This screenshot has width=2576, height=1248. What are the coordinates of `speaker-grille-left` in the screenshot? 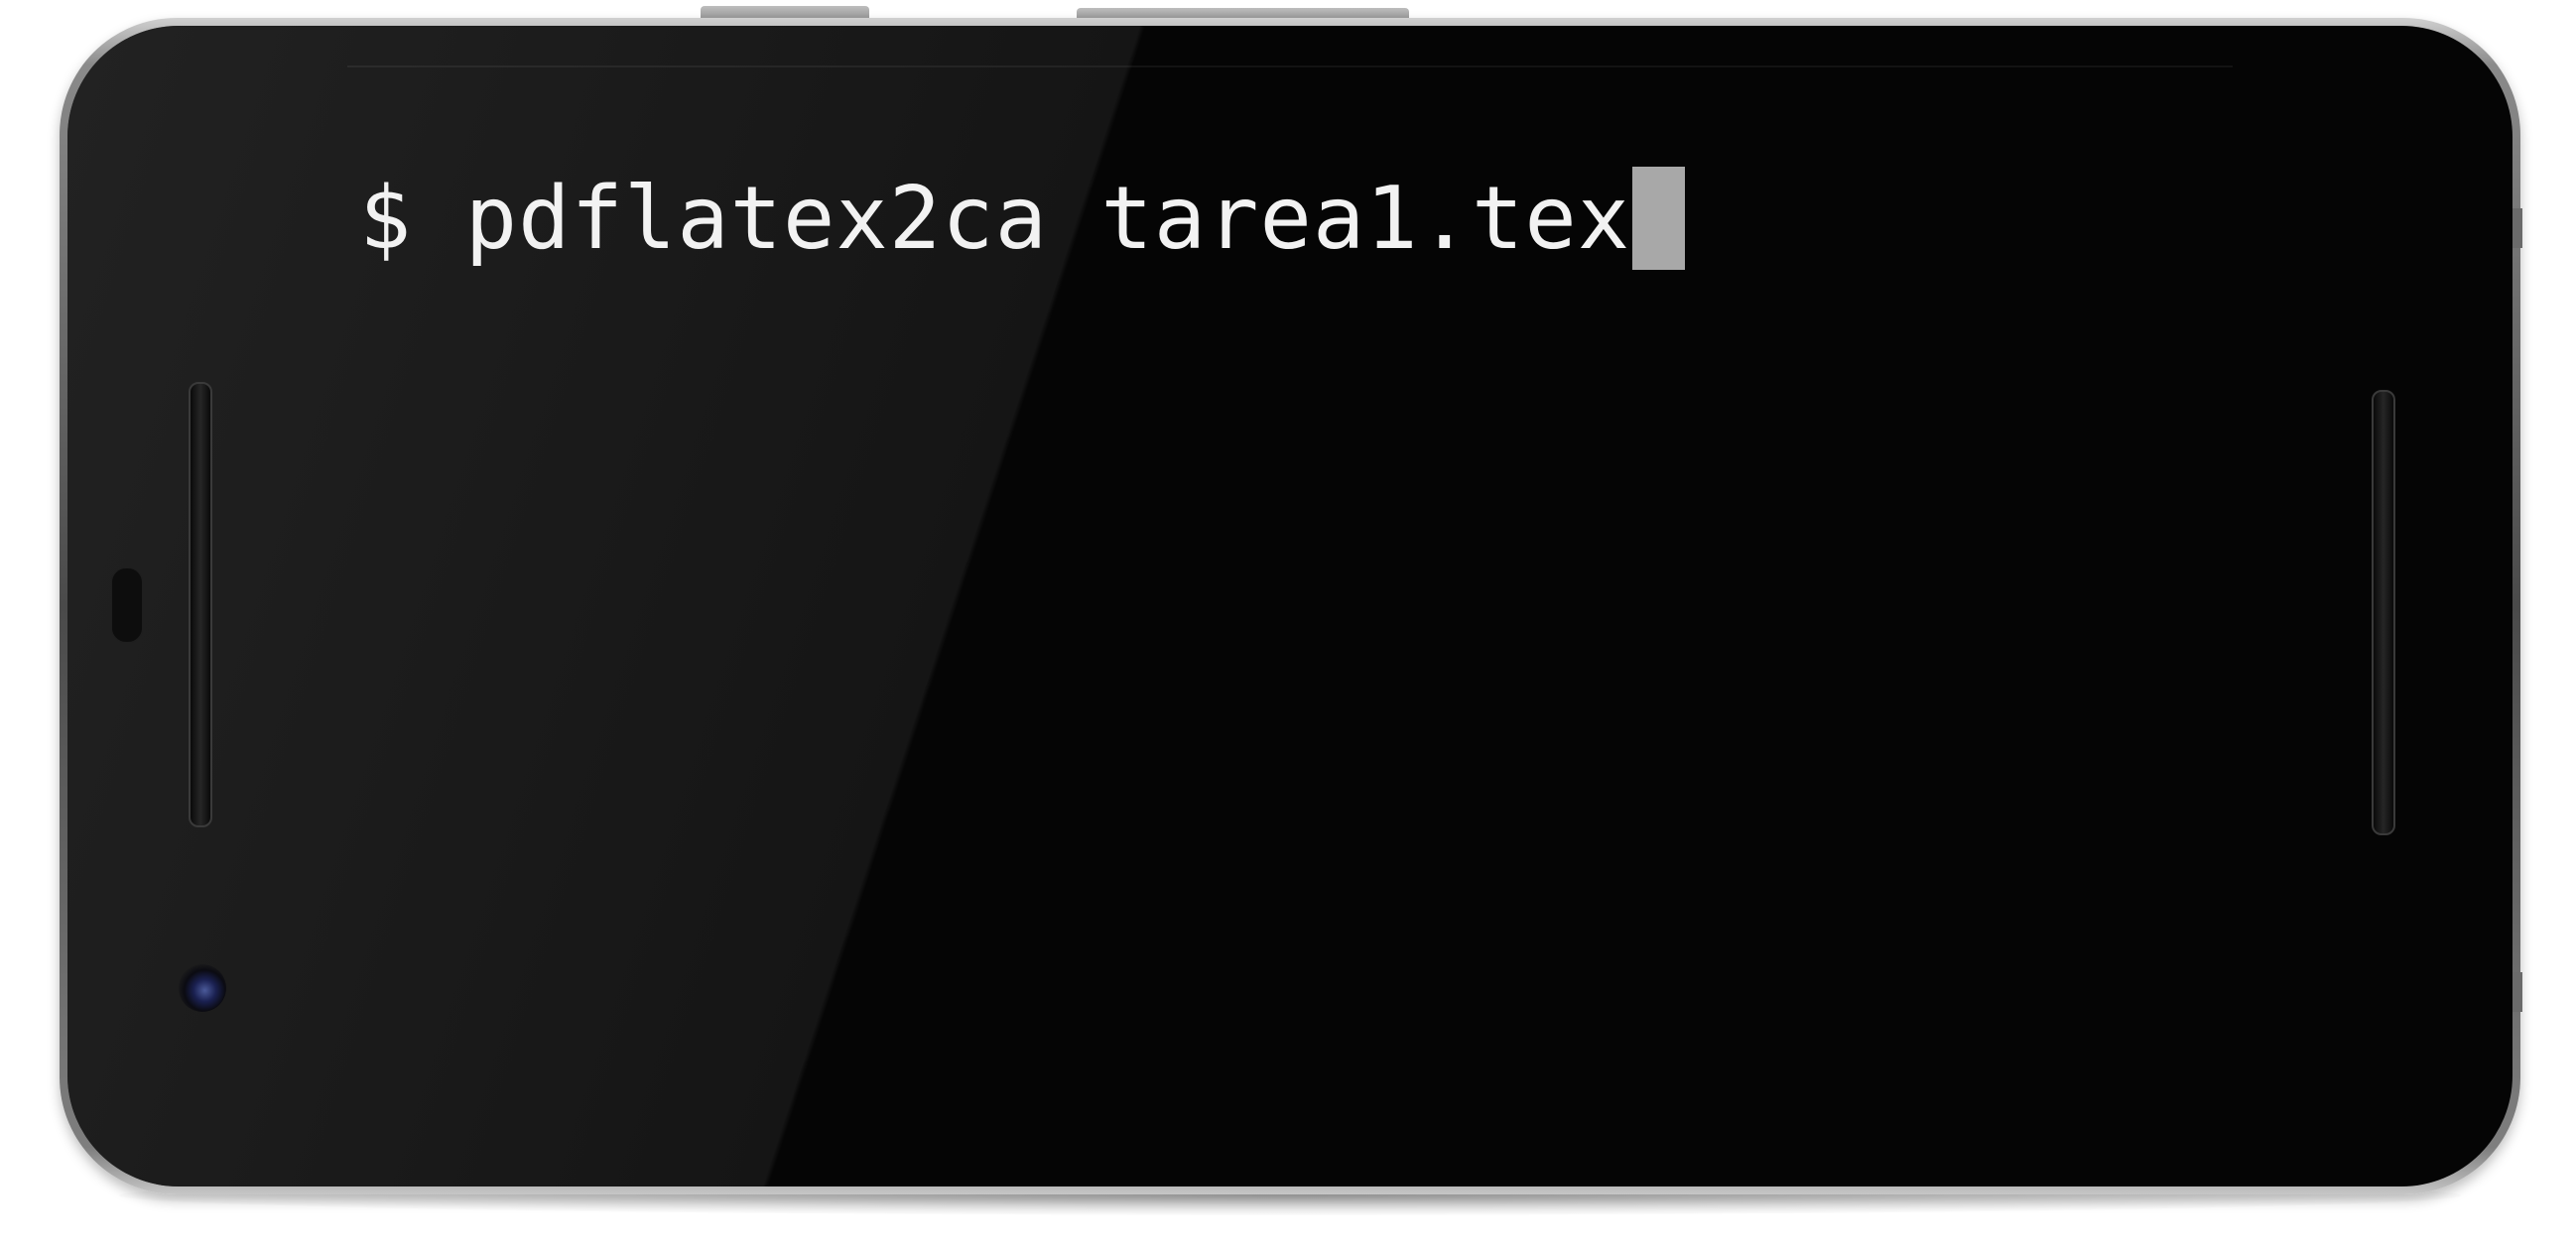 It's located at (201, 604).